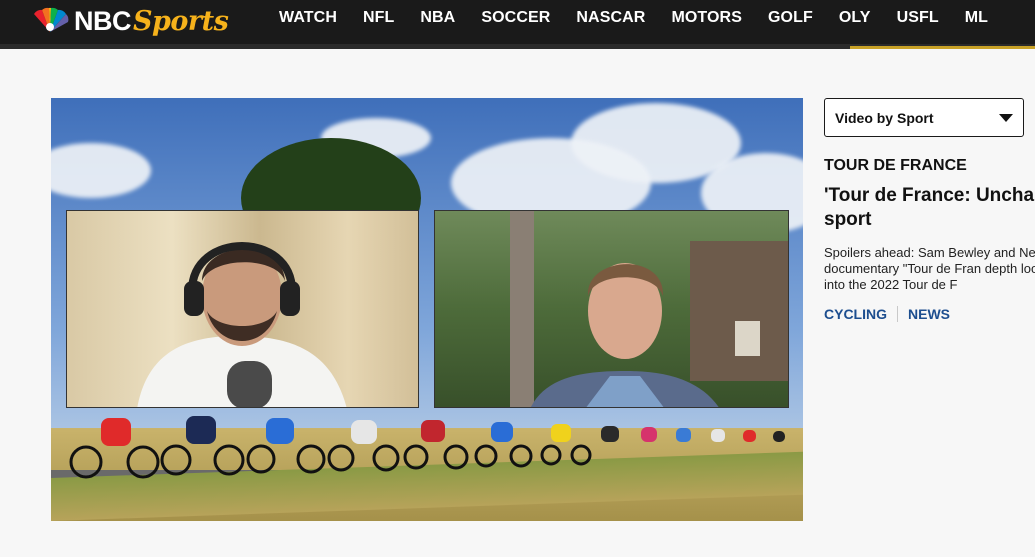  What do you see at coordinates (1006, 118) in the screenshot?
I see `dropdown-caret-icon` at bounding box center [1006, 118].